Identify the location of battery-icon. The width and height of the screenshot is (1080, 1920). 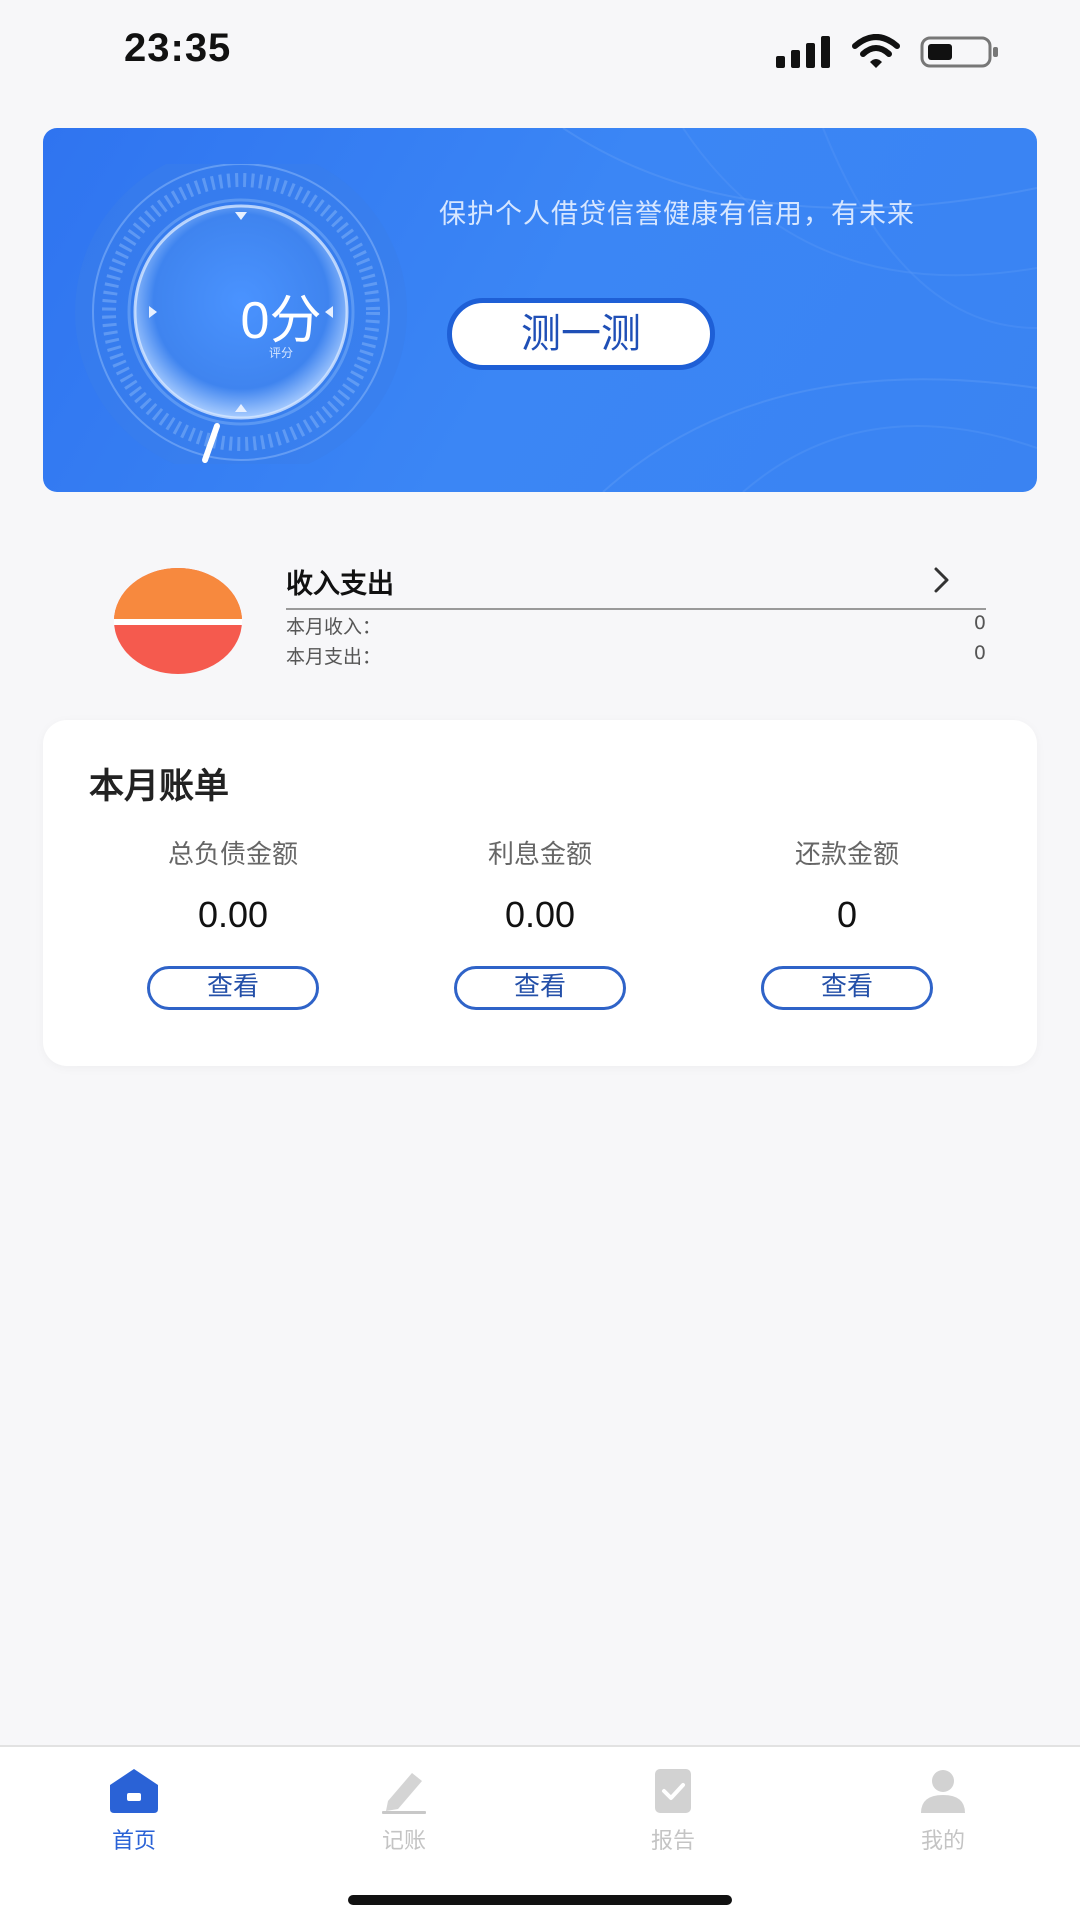
(959, 52).